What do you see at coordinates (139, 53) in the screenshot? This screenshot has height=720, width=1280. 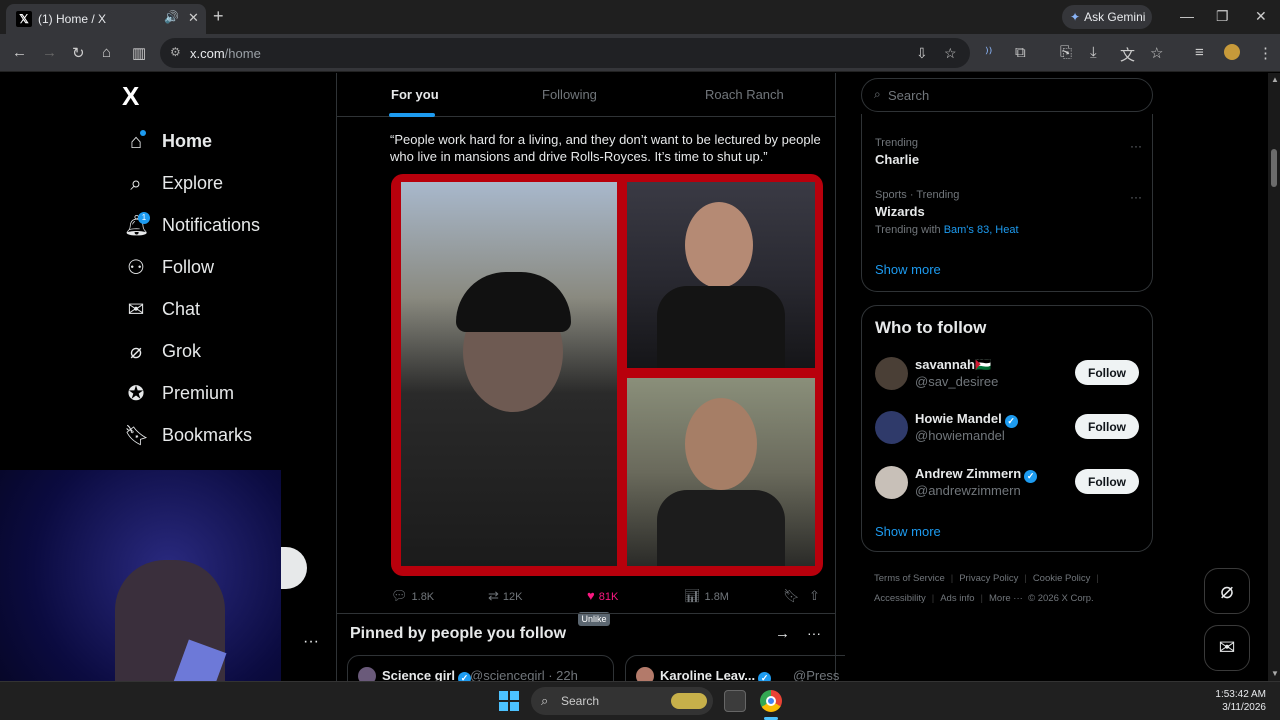 I see `side-panel-icon: ▥` at bounding box center [139, 53].